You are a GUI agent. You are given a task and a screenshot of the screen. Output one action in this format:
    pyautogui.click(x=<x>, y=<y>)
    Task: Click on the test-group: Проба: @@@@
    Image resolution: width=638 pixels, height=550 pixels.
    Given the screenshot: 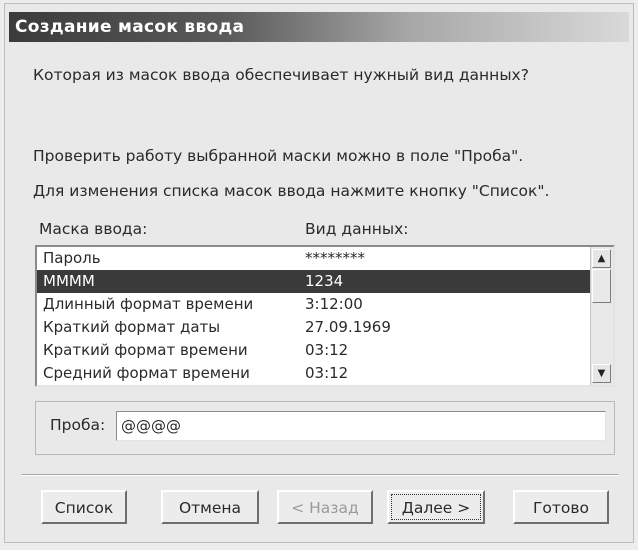 What is the action you would take?
    pyautogui.click(x=325, y=428)
    